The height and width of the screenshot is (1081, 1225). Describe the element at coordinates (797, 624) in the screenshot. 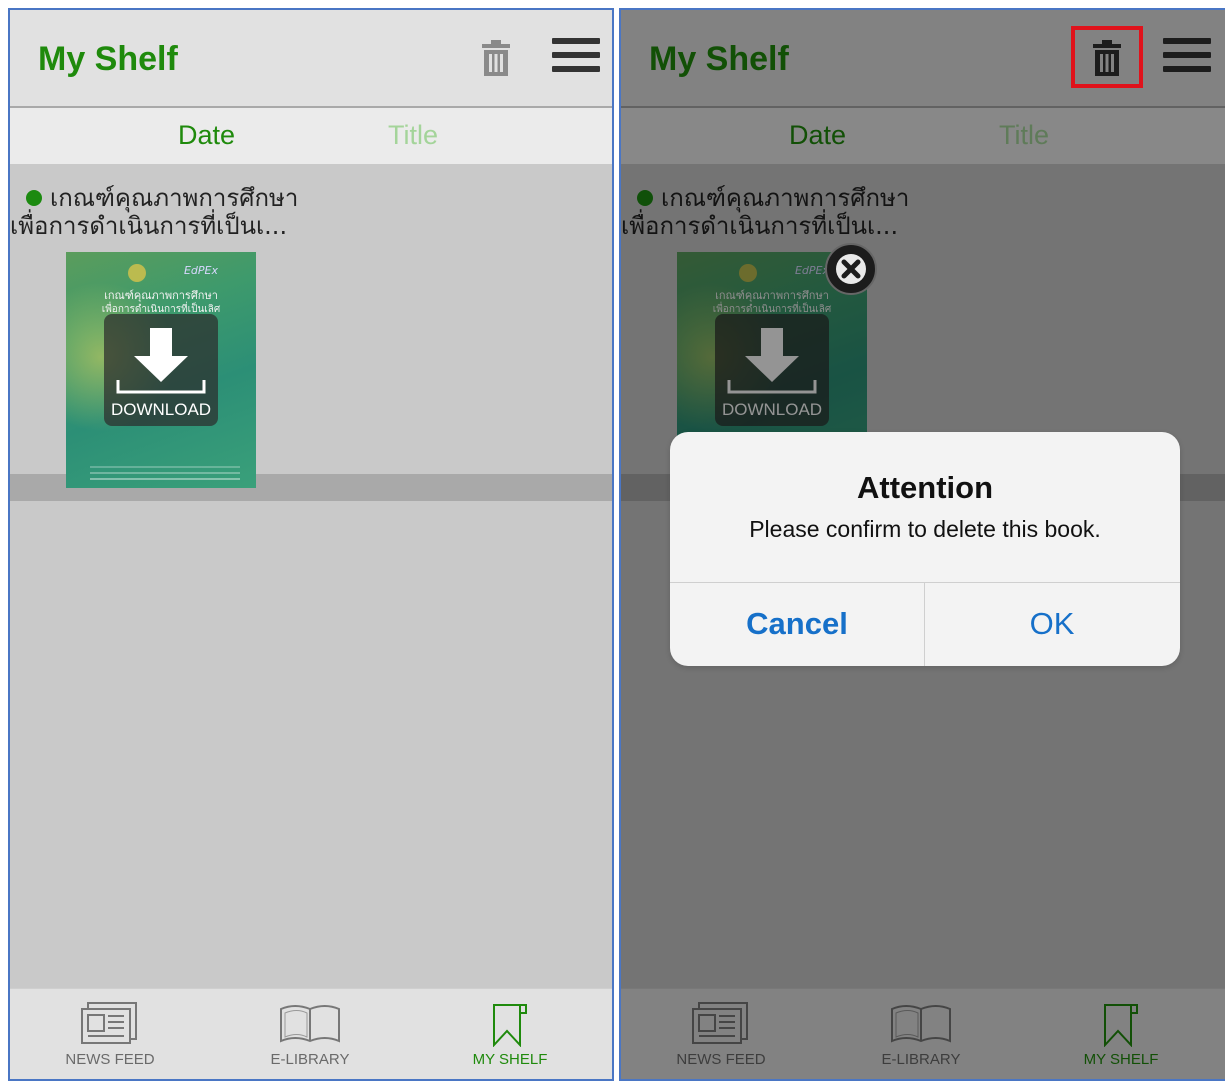

I see `cancel-button: Cancel` at that location.